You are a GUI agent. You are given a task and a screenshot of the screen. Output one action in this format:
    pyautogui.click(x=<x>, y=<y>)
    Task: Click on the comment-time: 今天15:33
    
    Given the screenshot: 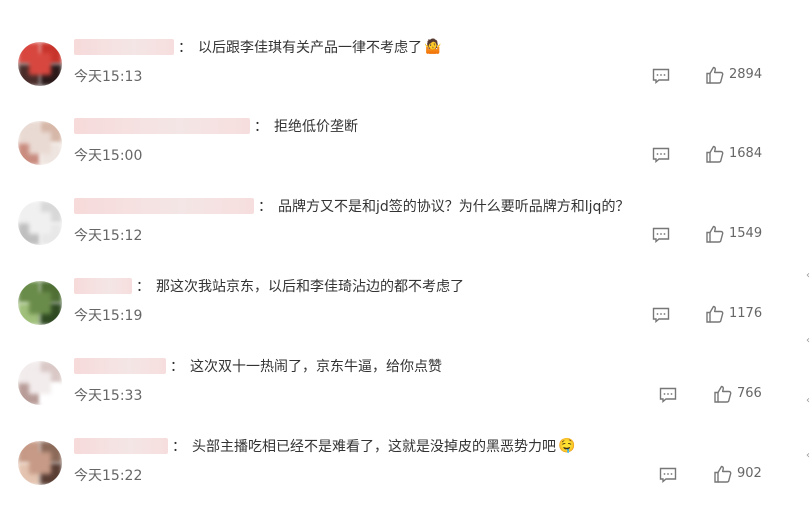 What is the action you would take?
    pyautogui.click(x=108, y=396)
    